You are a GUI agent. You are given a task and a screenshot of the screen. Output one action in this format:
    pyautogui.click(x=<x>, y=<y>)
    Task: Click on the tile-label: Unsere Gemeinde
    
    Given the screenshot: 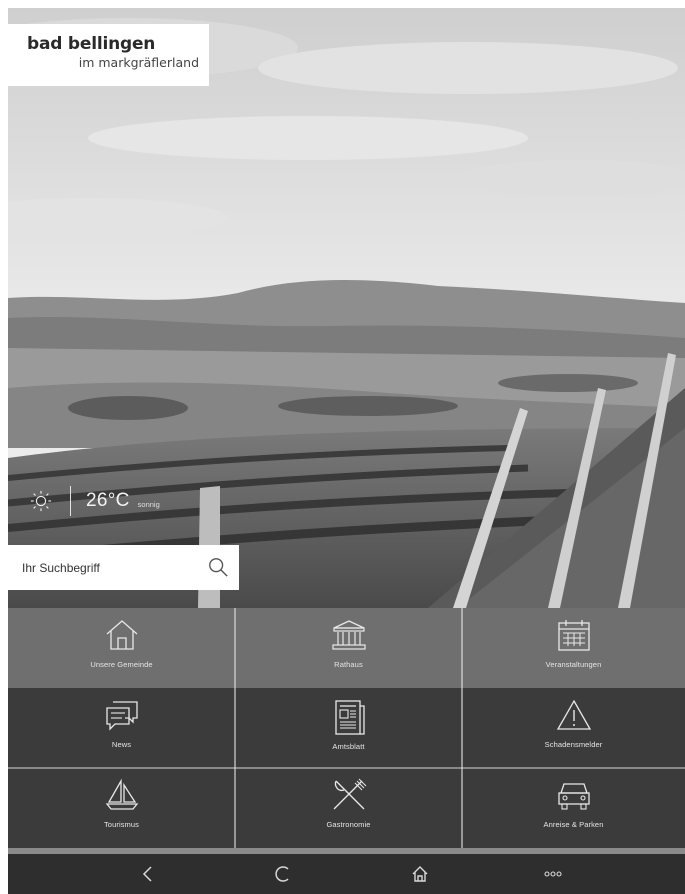 What is the action you would take?
    pyautogui.click(x=121, y=664)
    